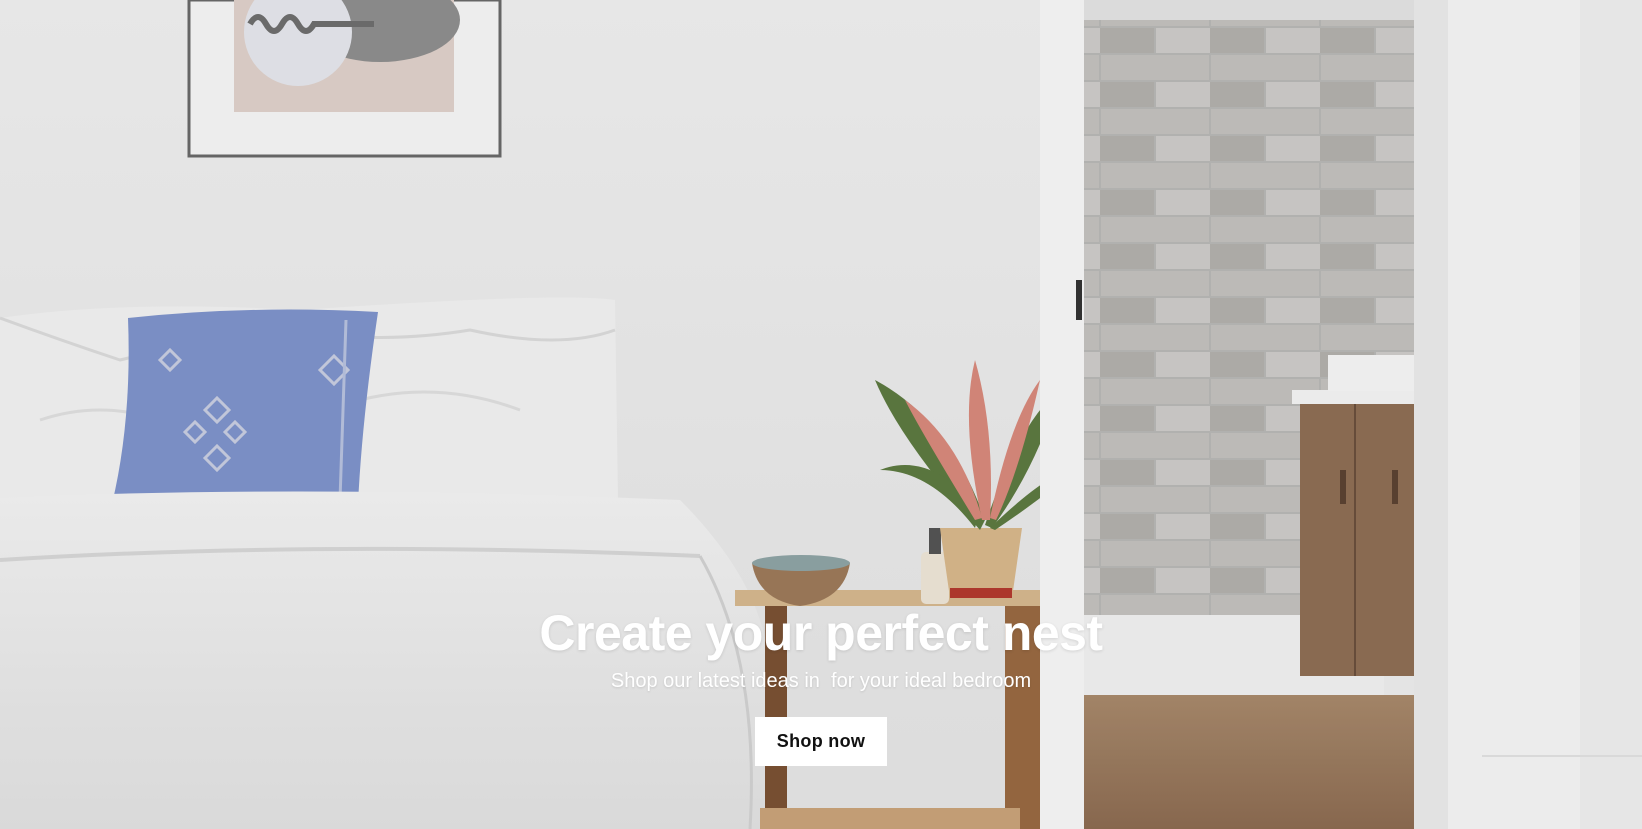 This screenshot has height=829, width=1642. Describe the element at coordinates (821, 741) in the screenshot. I see `shop-now-button: Shop now` at that location.